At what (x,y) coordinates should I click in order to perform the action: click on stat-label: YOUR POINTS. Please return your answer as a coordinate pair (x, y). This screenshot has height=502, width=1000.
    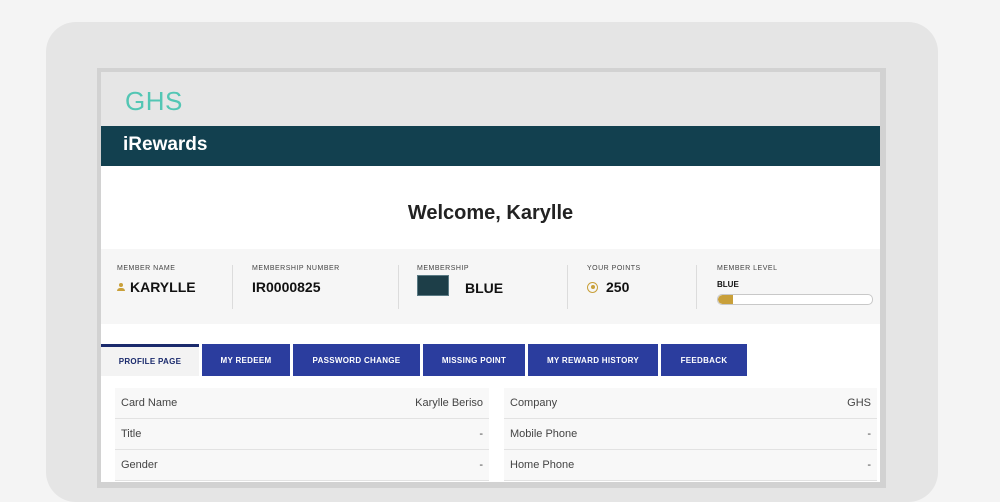
    Looking at the image, I should click on (614, 268).